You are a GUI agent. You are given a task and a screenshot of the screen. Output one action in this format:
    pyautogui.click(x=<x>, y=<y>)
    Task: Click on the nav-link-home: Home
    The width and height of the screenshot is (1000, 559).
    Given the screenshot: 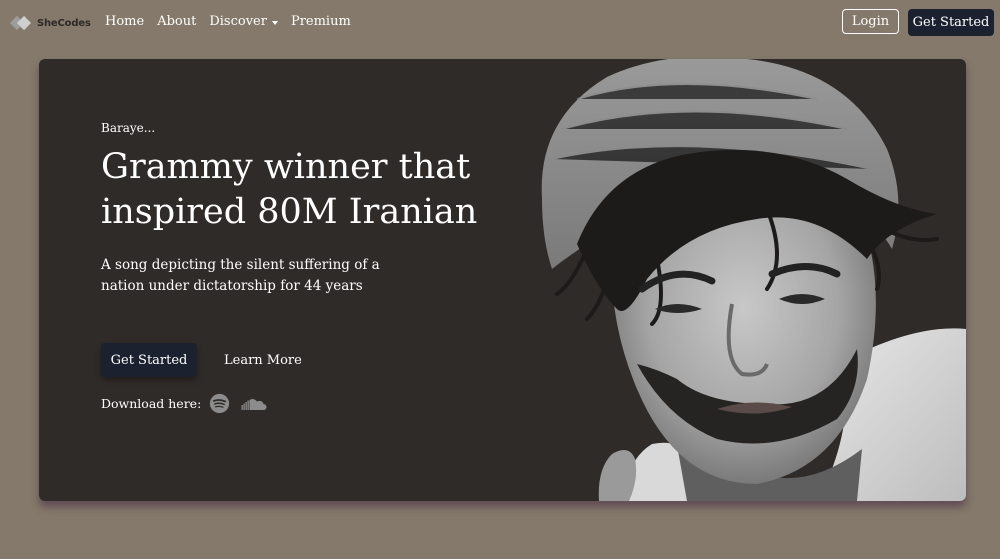 What is the action you would take?
    pyautogui.click(x=124, y=21)
    